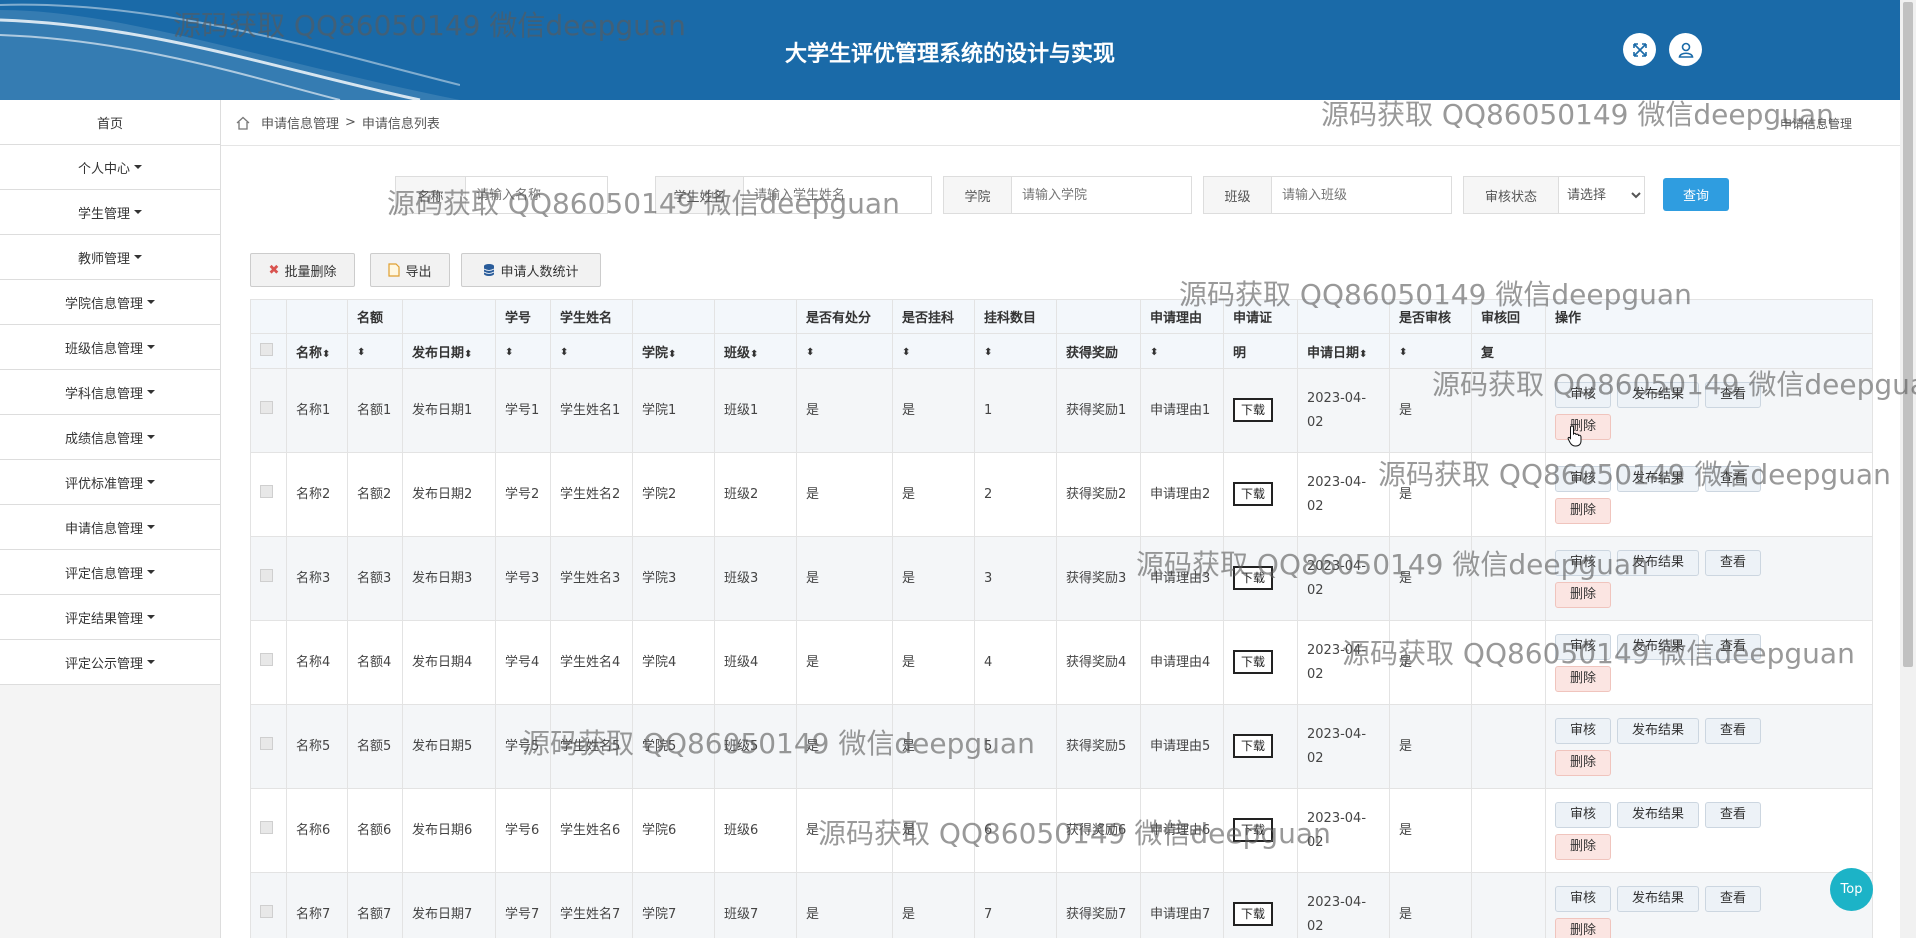  I want to click on search-status-select: 请选择, so click(1601, 195).